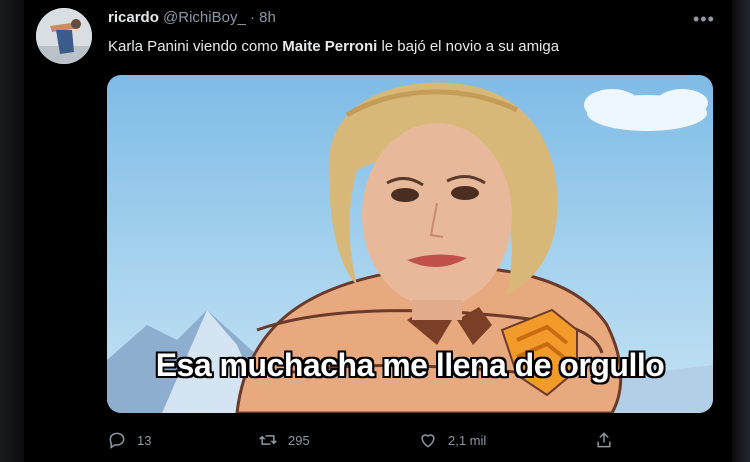 This screenshot has width=750, height=462. What do you see at coordinates (133, 17) in the screenshot?
I see `author-name: ricardo` at bounding box center [133, 17].